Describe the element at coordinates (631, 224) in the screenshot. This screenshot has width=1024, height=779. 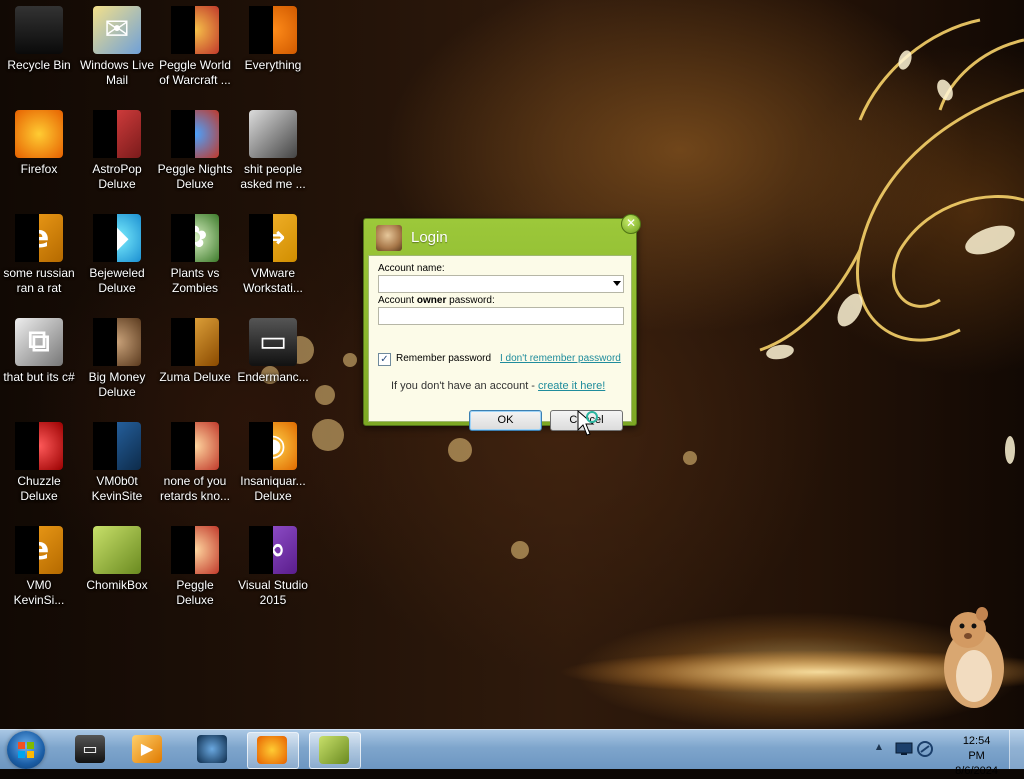
I see `close-button: ✕` at that location.